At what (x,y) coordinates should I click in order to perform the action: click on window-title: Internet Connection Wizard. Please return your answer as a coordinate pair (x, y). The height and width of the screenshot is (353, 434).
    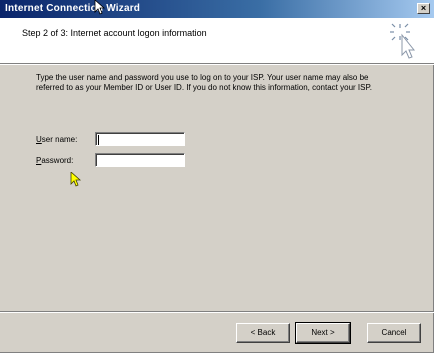
    Looking at the image, I should click on (73, 8).